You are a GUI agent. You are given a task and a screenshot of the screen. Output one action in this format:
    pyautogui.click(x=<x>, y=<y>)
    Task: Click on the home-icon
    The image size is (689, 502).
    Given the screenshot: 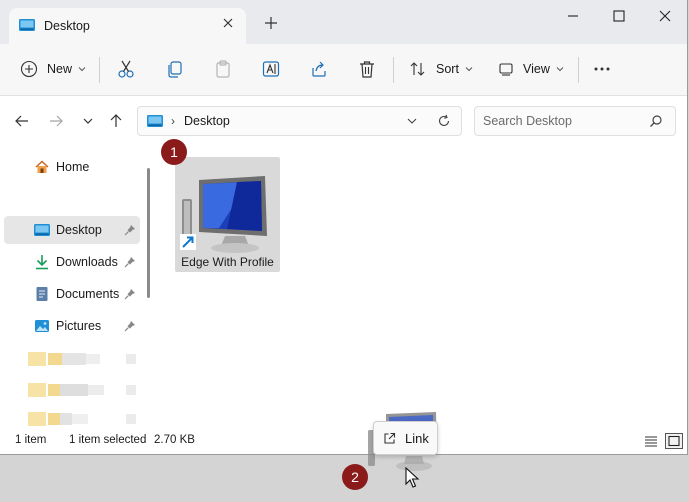 What is the action you would take?
    pyautogui.click(x=42, y=166)
    